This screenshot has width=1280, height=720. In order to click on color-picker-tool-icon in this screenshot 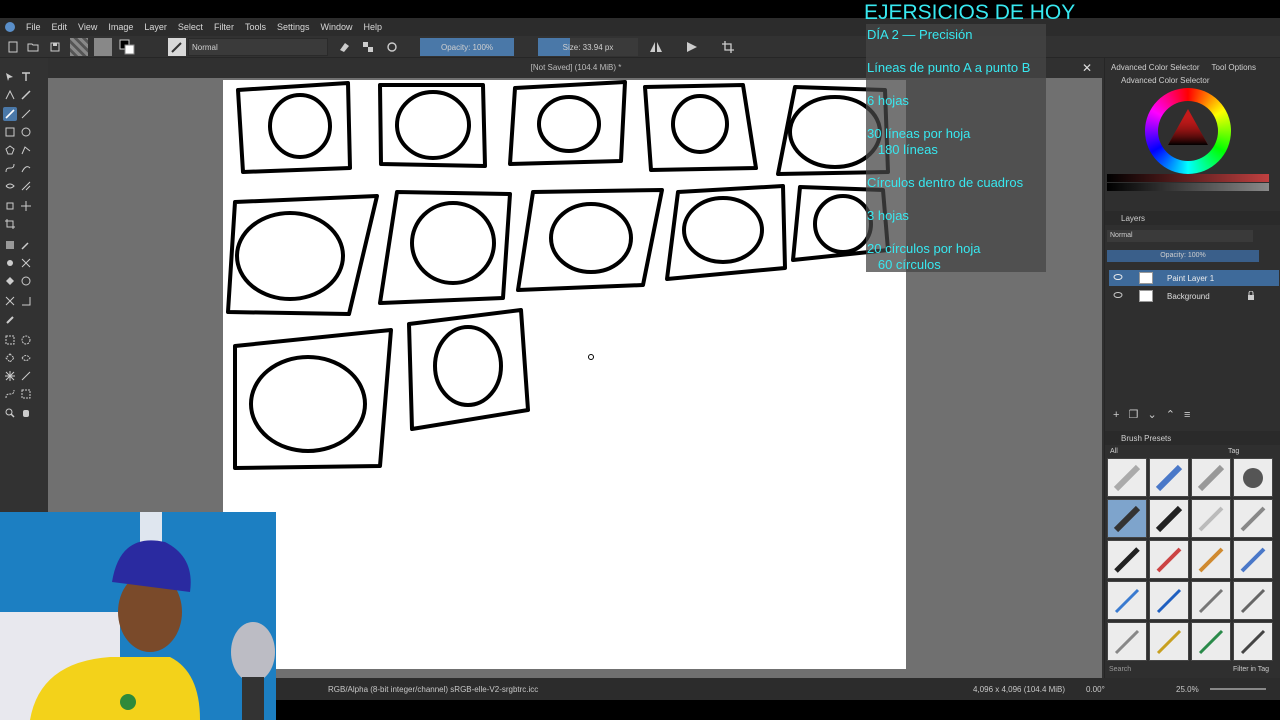, I will do `click(26, 245)`.